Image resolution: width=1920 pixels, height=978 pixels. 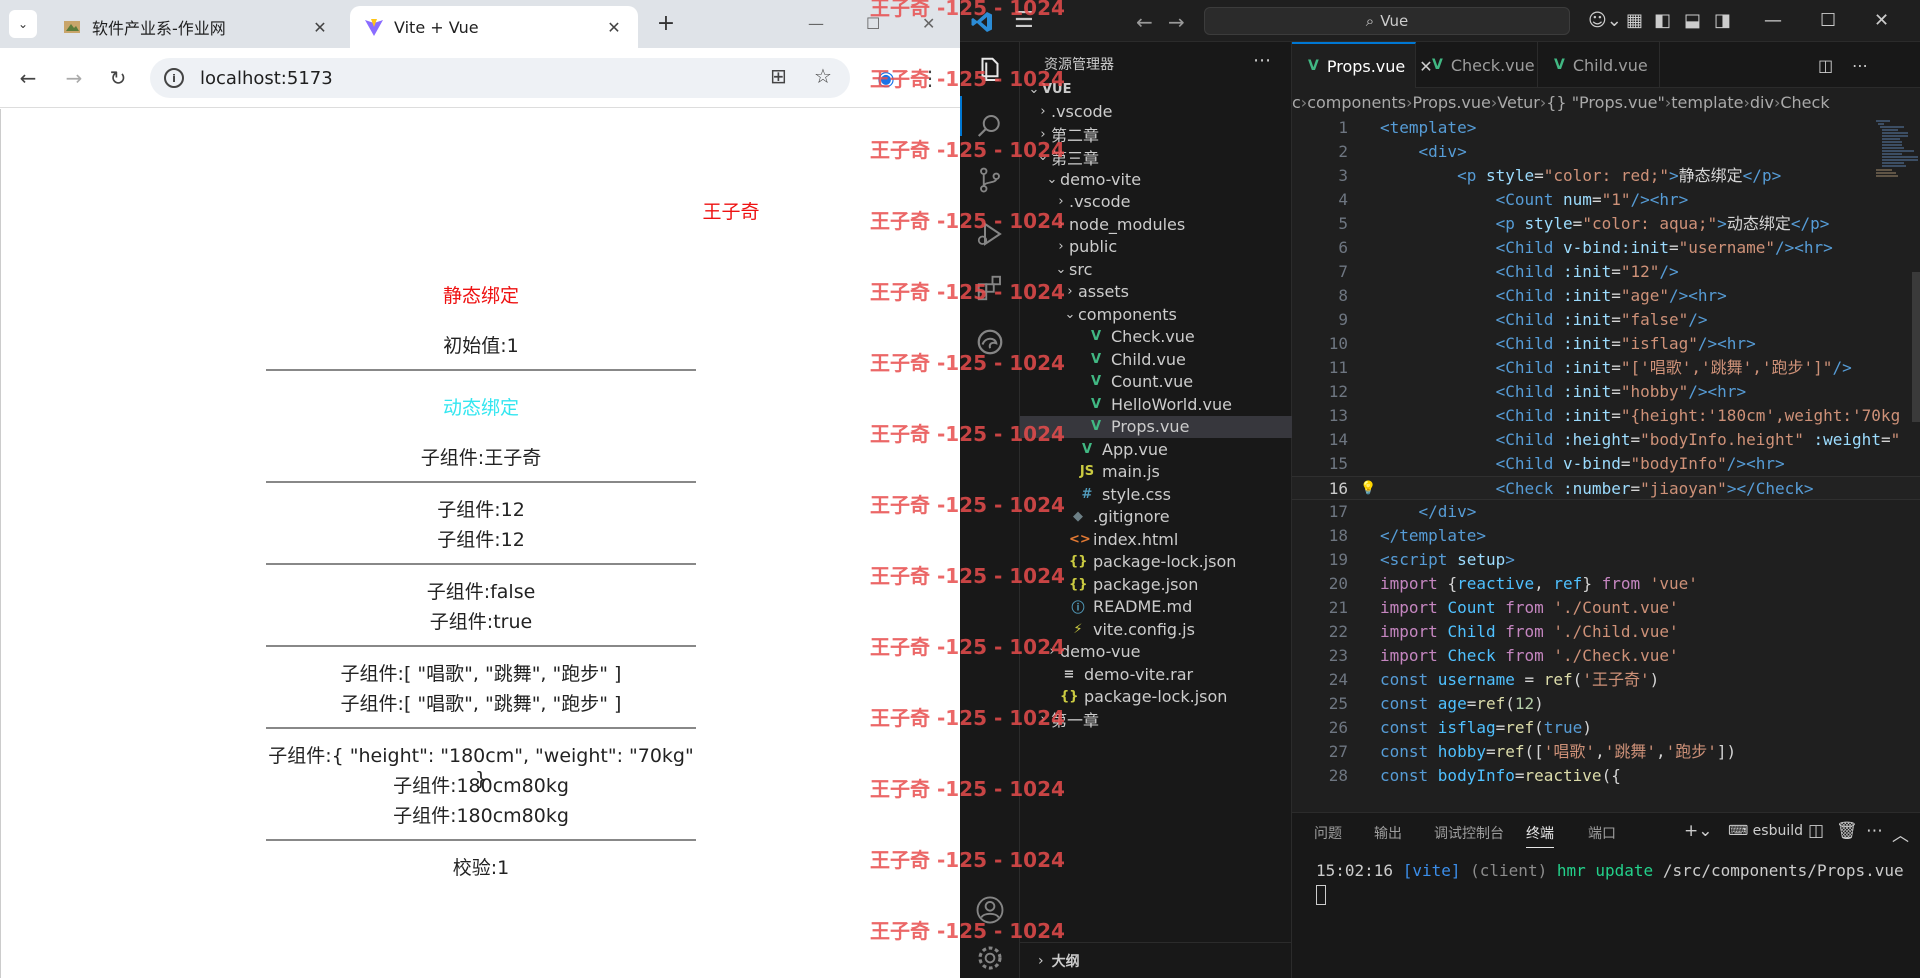 I want to click on search-icon, so click(x=990, y=126).